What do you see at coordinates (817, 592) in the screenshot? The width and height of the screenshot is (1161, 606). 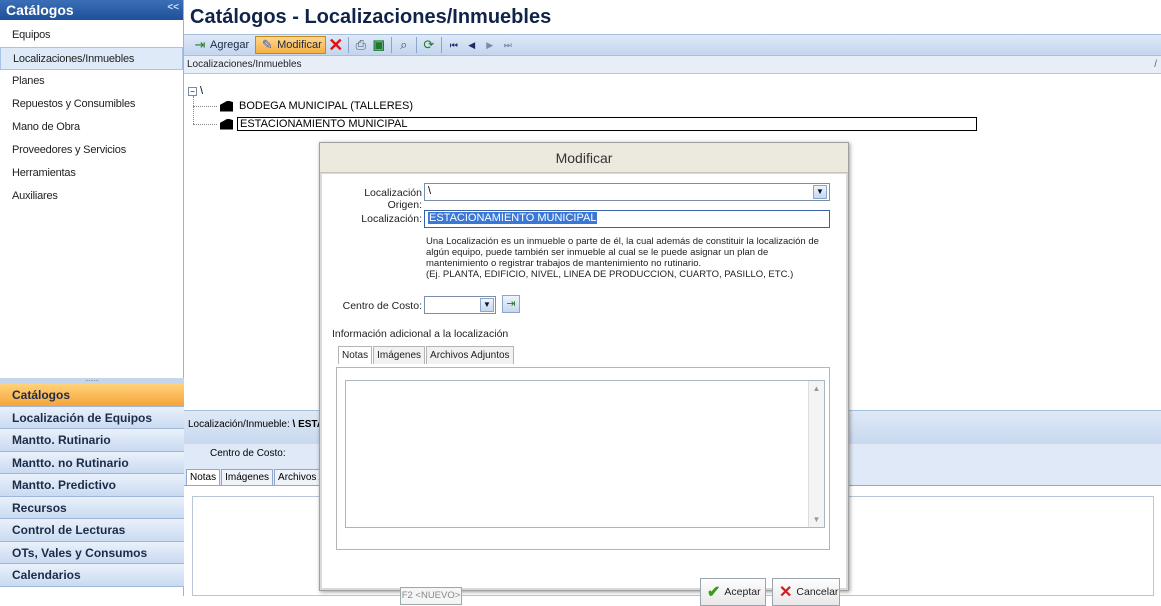 I see `cancel-label: Cancelar` at bounding box center [817, 592].